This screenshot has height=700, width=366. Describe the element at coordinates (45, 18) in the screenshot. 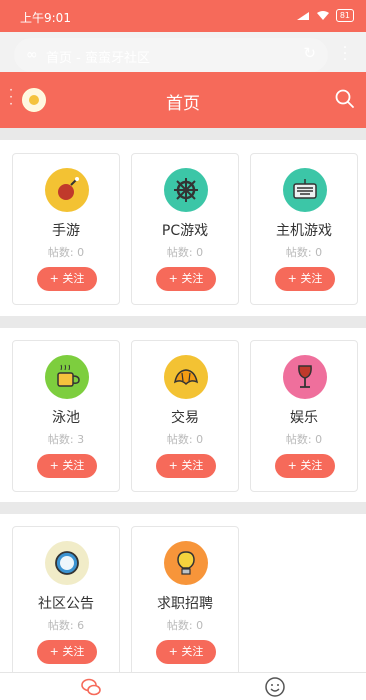

I see `status-time: 上午9:01` at that location.